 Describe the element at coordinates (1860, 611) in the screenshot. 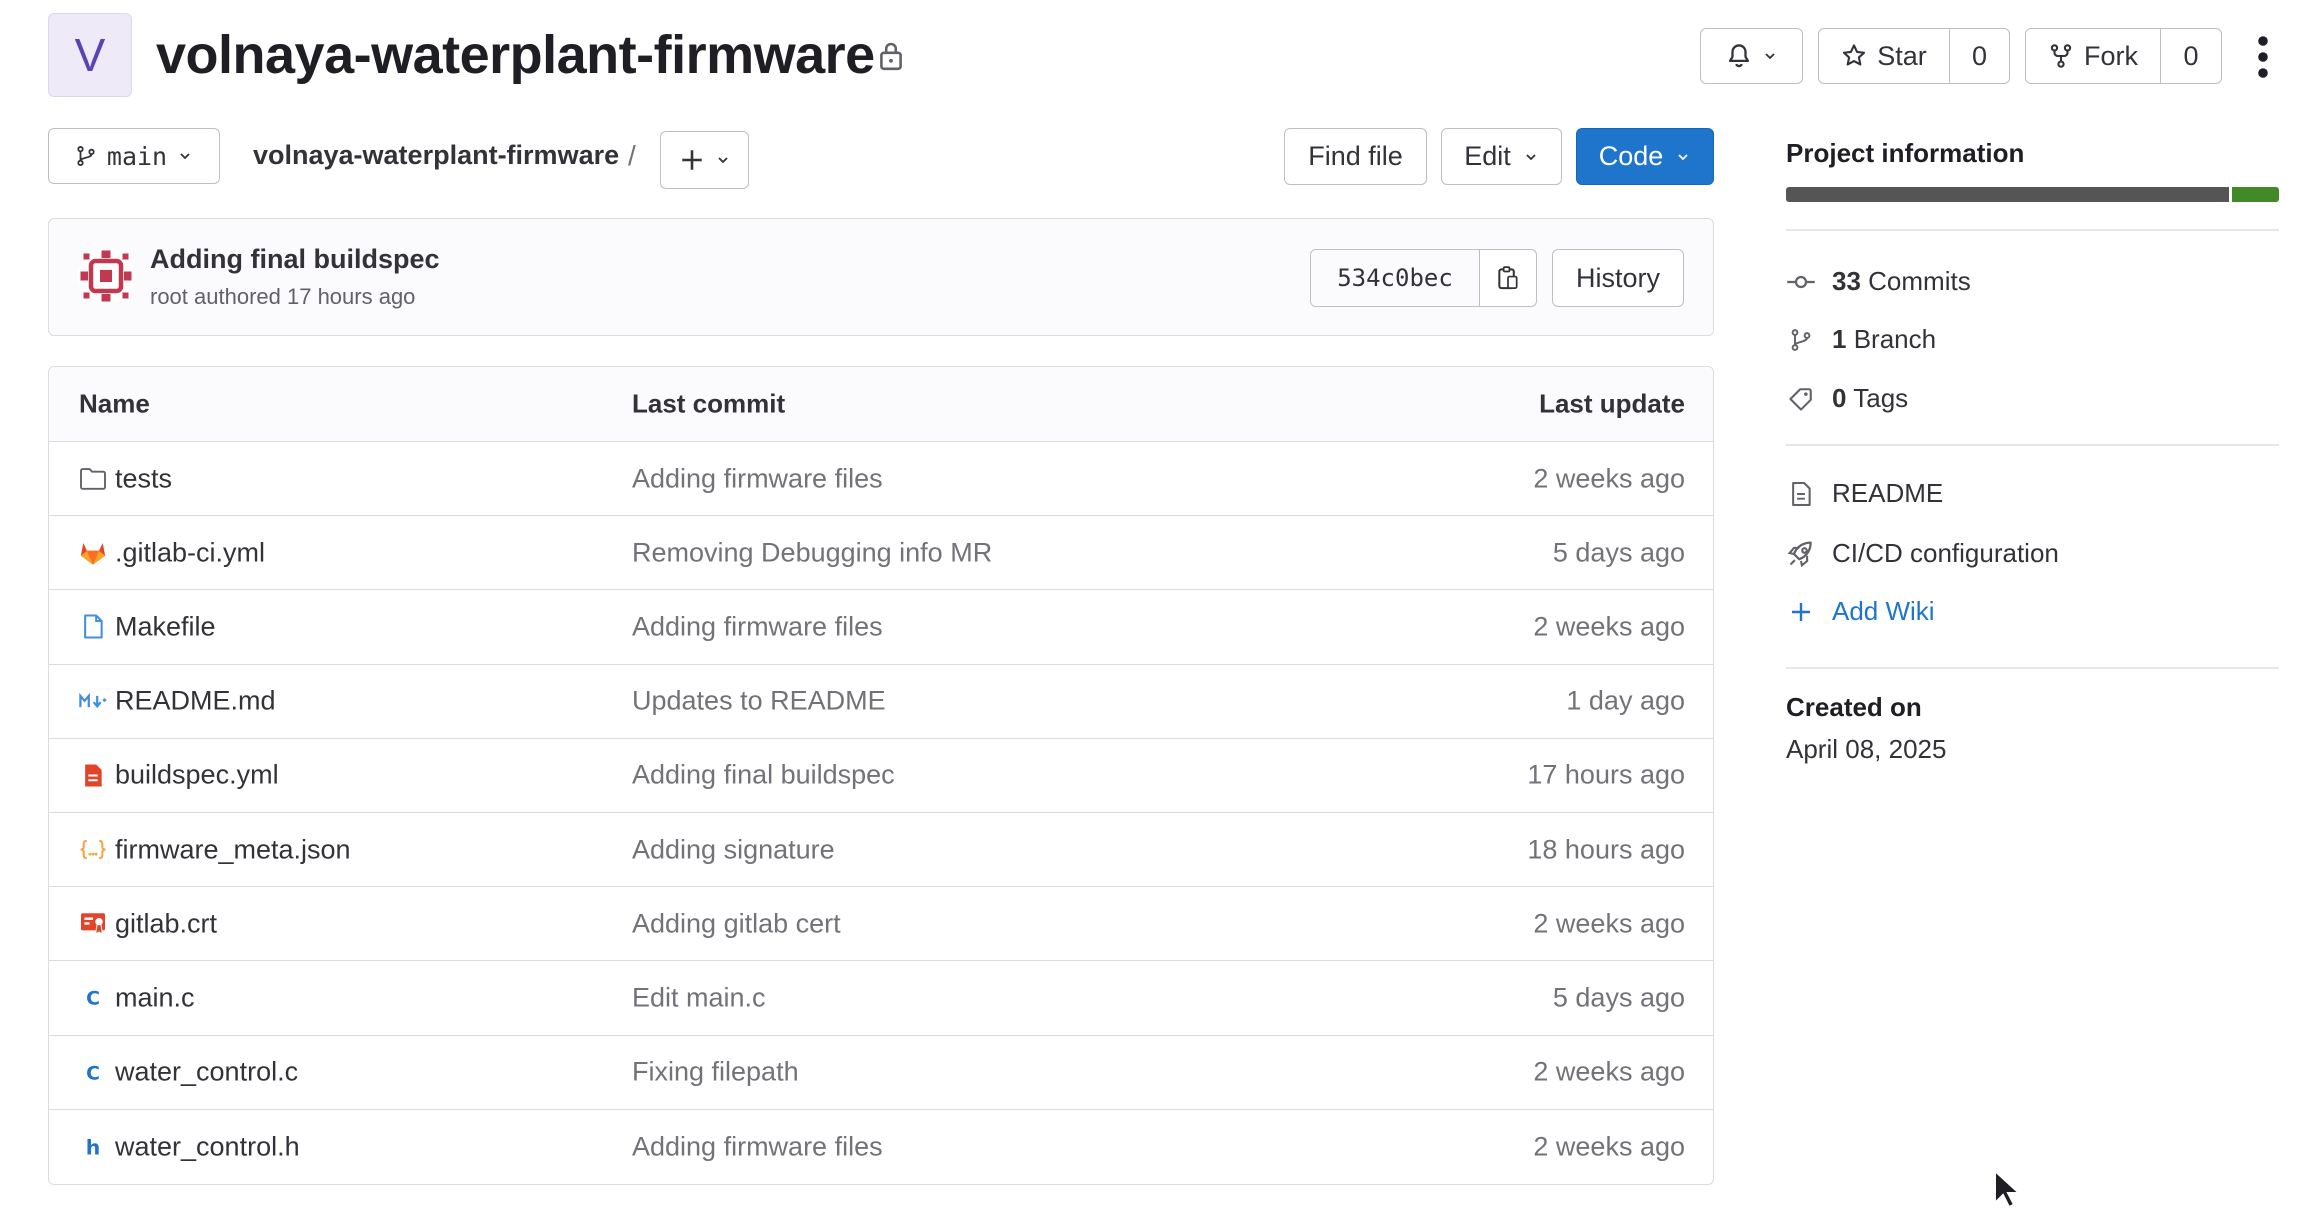

I see `add-wiki-link: Add Wiki` at that location.